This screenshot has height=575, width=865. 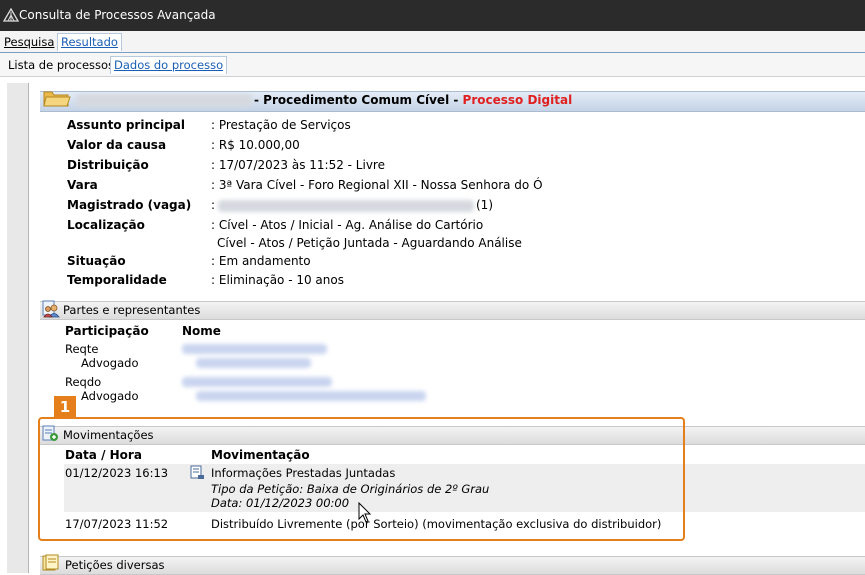 What do you see at coordinates (277, 280) in the screenshot?
I see `field-value-temporalidade: : Eliminação - 10 anos` at bounding box center [277, 280].